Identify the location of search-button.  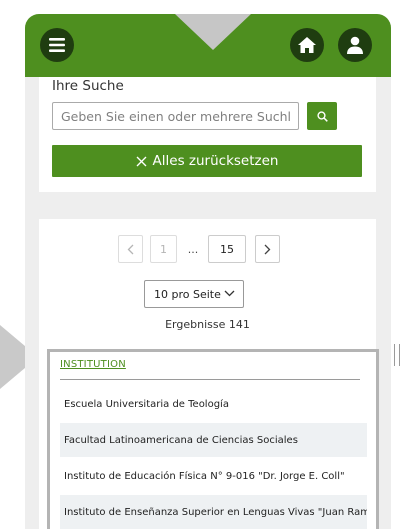
(322, 116).